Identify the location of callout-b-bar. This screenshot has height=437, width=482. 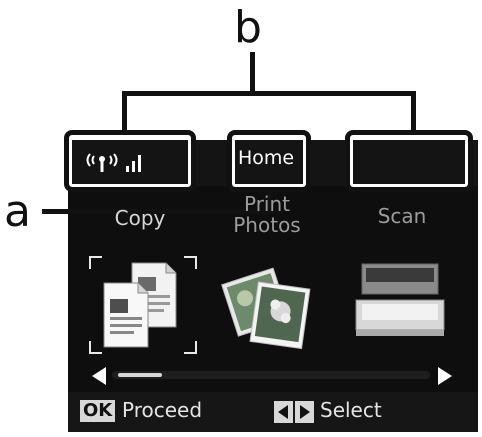
(269, 93).